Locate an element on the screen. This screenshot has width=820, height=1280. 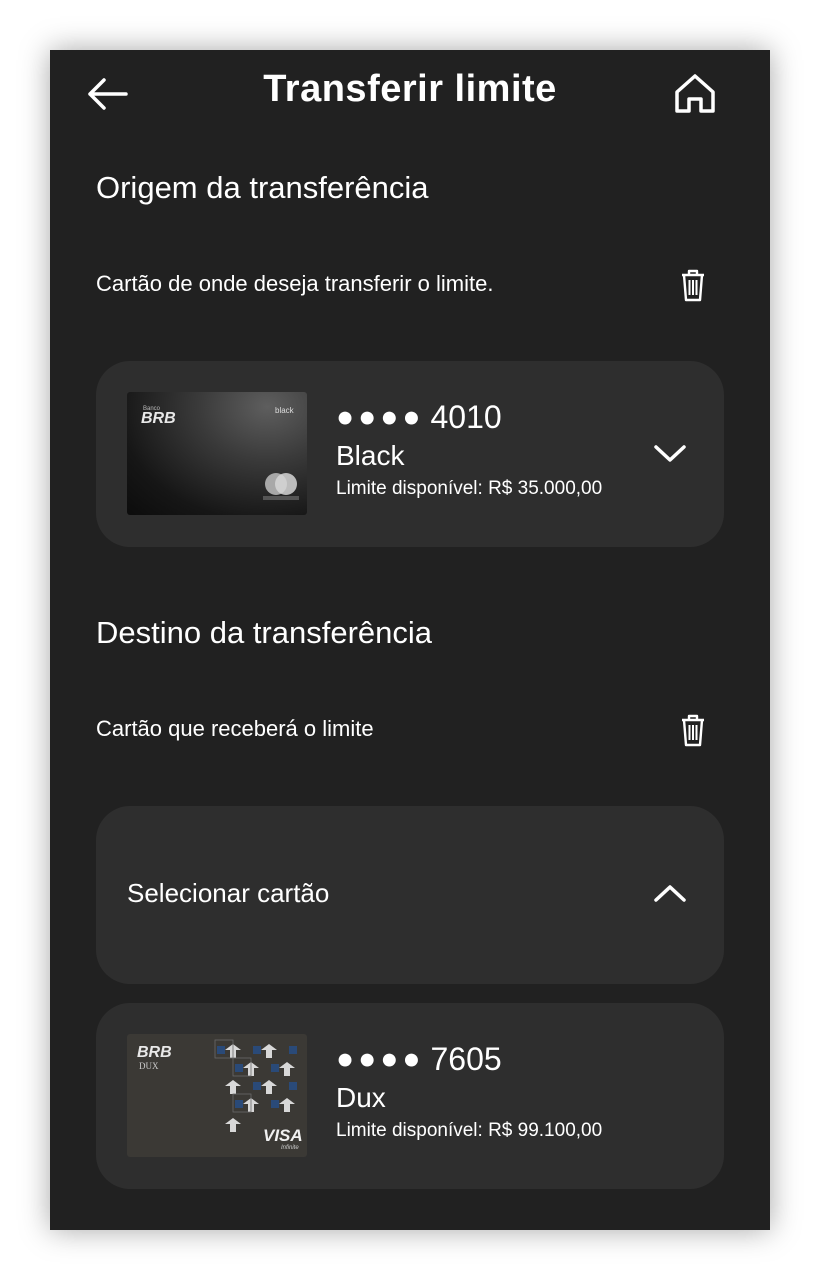
destination-delete-button is located at coordinates (693, 730).